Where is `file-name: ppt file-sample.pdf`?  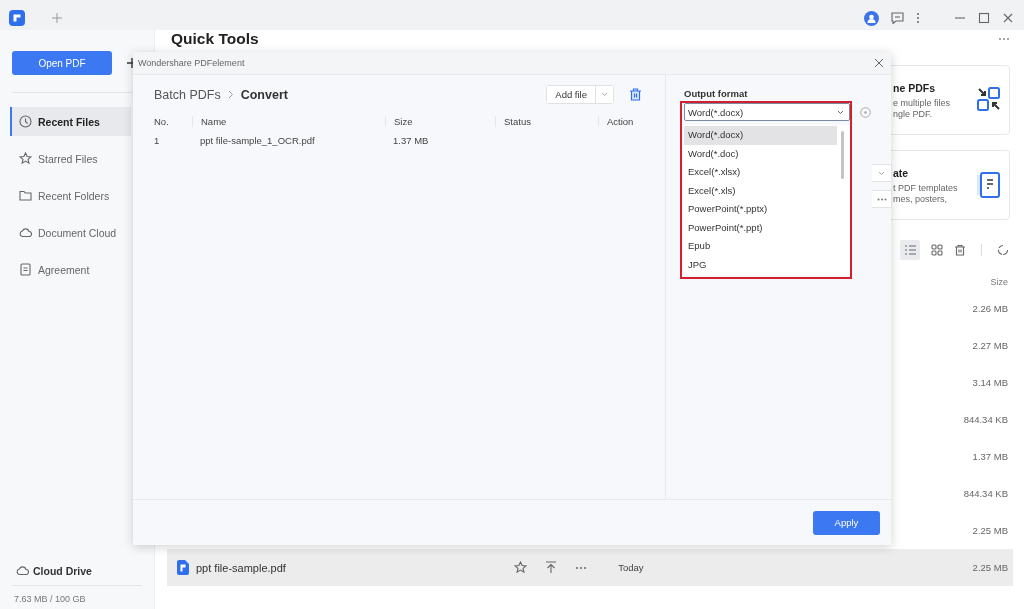
file-name: ppt file-sample.pdf is located at coordinates (241, 567).